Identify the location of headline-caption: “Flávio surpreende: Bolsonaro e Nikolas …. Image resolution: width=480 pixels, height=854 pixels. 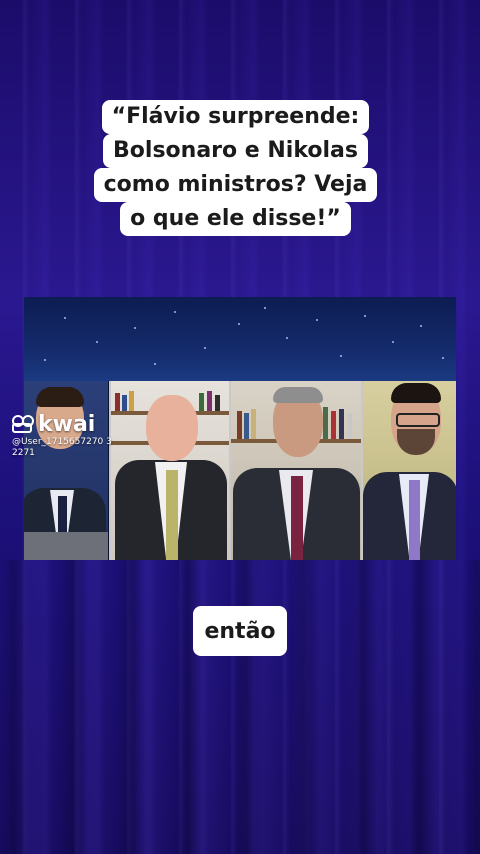
(235, 168).